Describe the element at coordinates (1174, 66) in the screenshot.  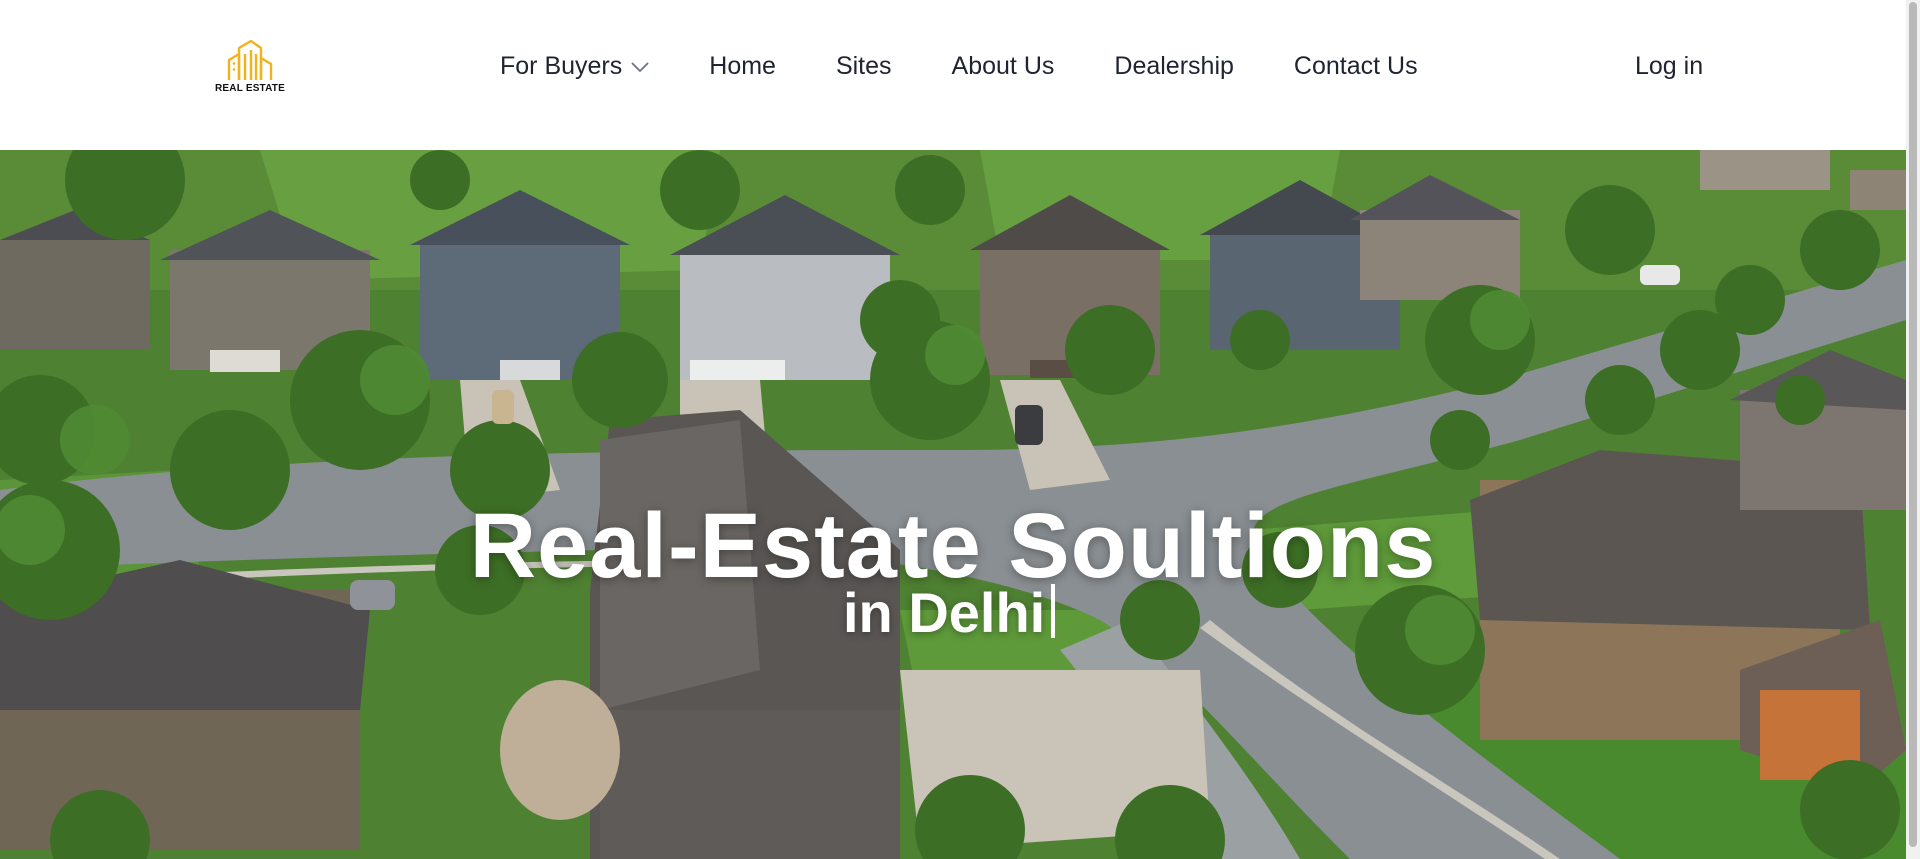
I see `nav-item-dealership: Dealership` at that location.